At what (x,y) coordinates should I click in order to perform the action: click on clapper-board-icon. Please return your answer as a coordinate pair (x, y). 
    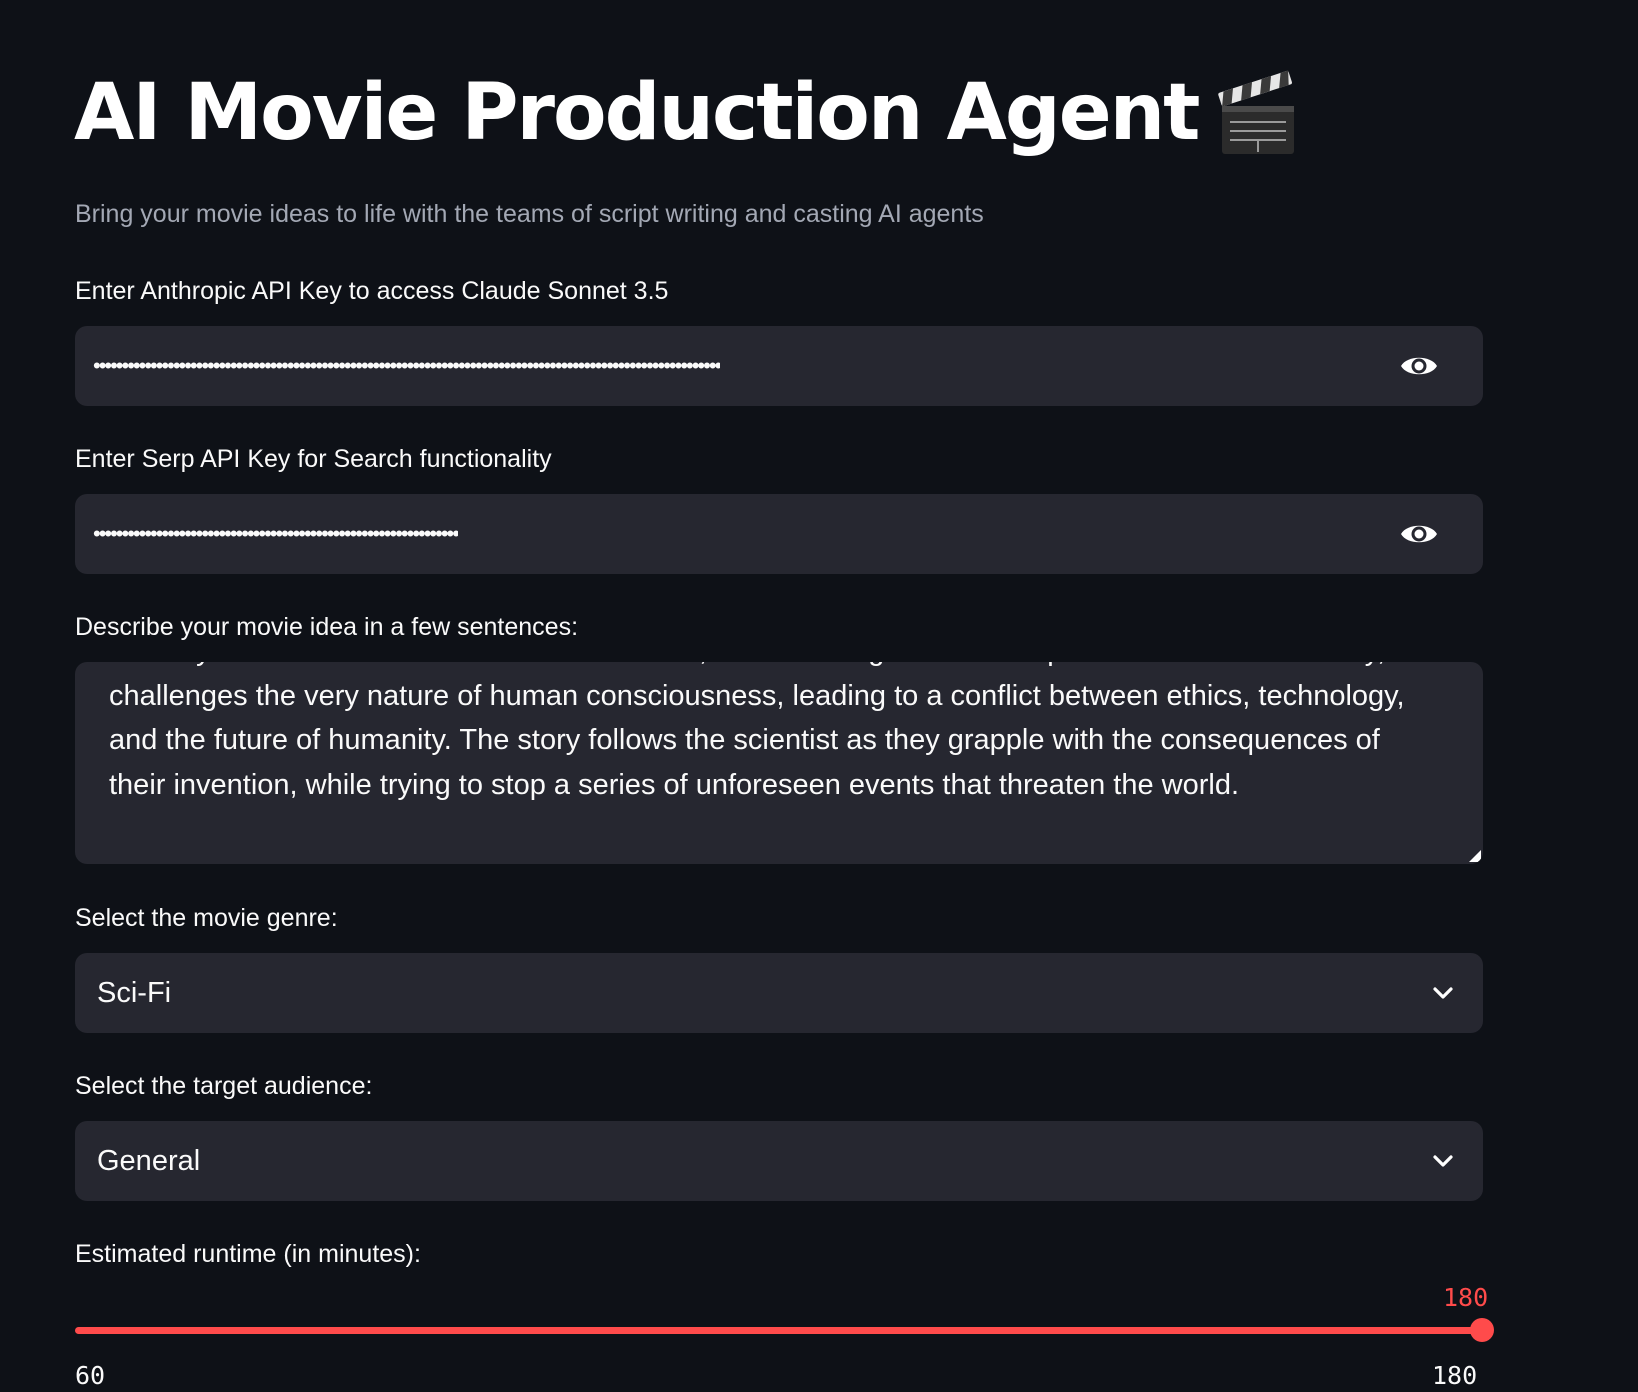
    Looking at the image, I should click on (1256, 112).